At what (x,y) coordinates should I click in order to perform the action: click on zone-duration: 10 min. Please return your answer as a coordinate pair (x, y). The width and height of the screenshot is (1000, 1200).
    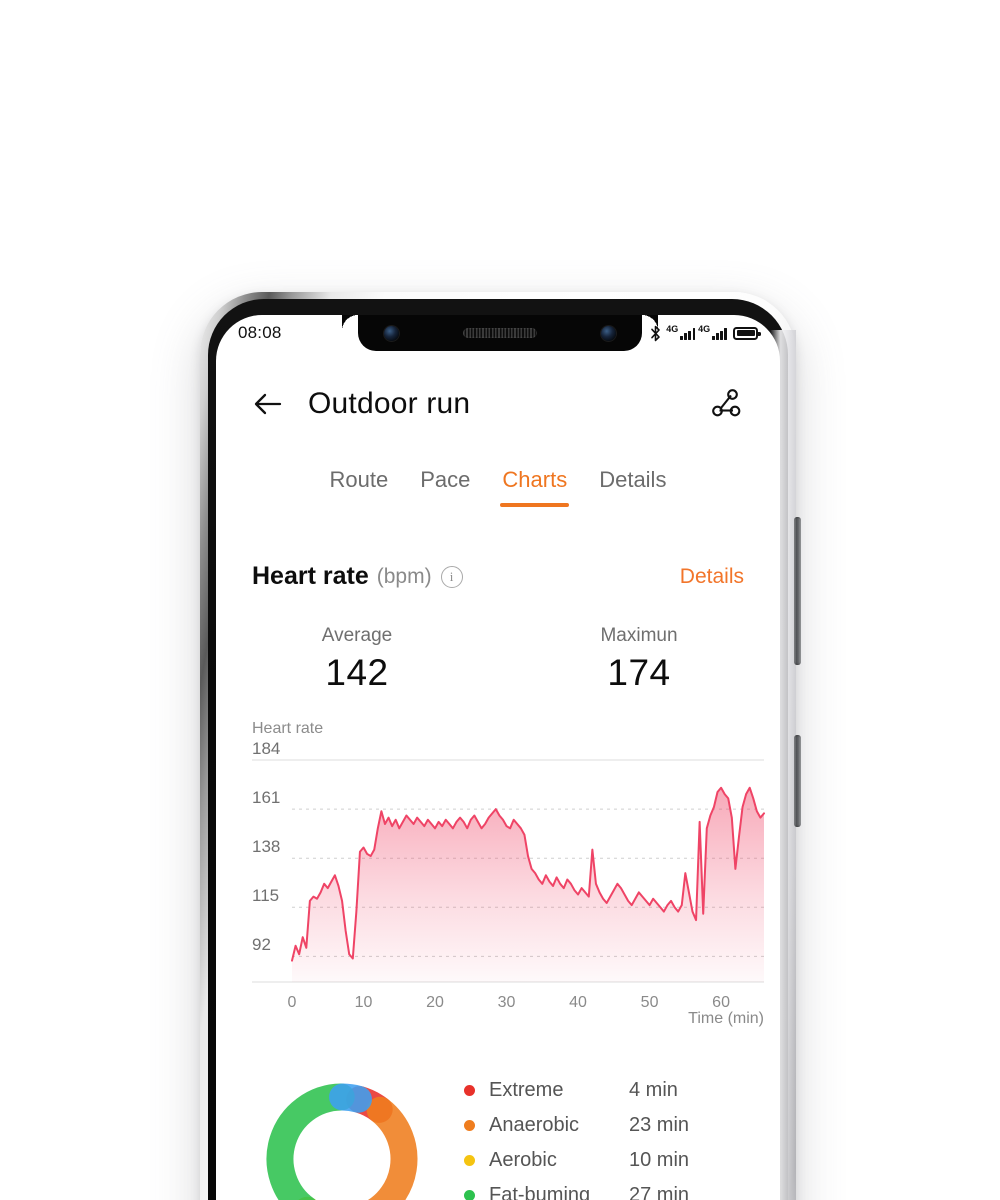
    Looking at the image, I should click on (659, 1160).